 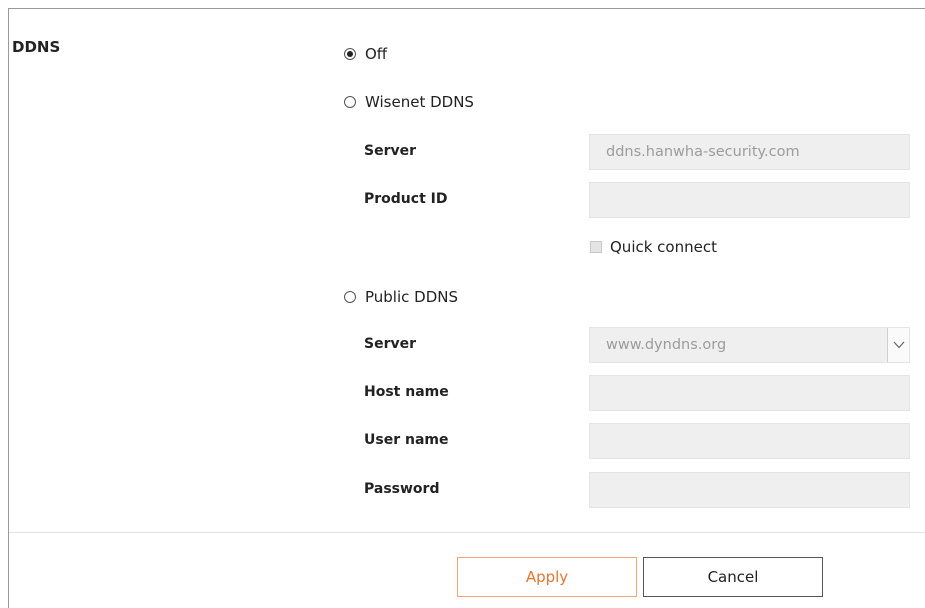 What do you see at coordinates (350, 102) in the screenshot?
I see `radio-wisenet` at bounding box center [350, 102].